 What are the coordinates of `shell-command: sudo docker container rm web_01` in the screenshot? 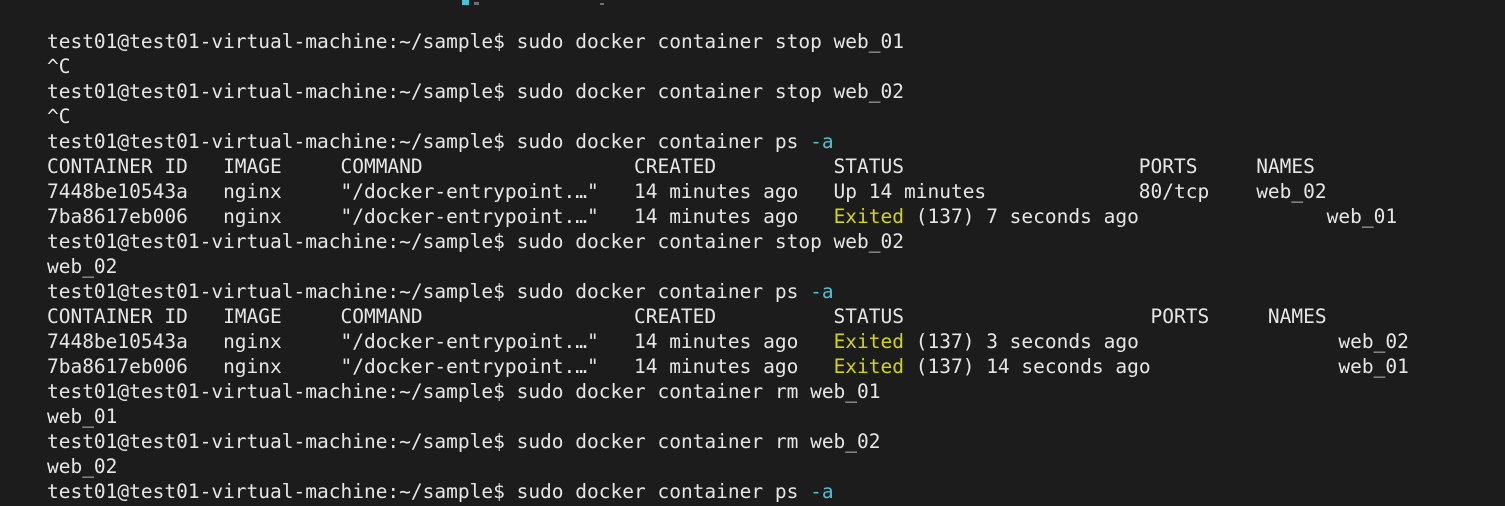 It's located at (698, 391).